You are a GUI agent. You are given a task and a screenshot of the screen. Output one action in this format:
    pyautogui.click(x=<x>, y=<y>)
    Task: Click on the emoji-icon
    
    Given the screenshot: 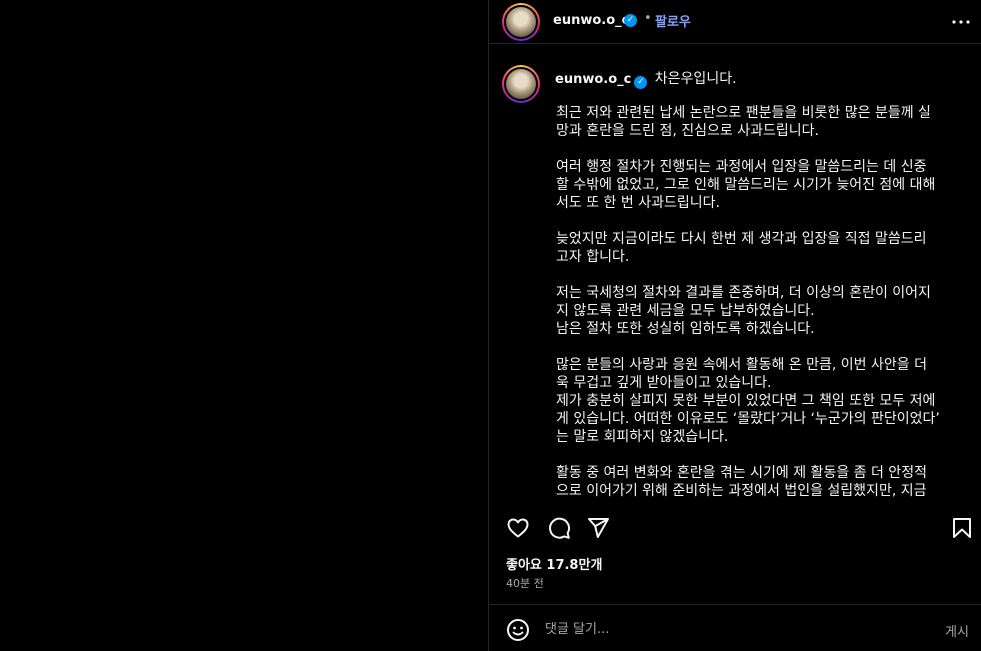 What is the action you would take?
    pyautogui.click(x=518, y=630)
    